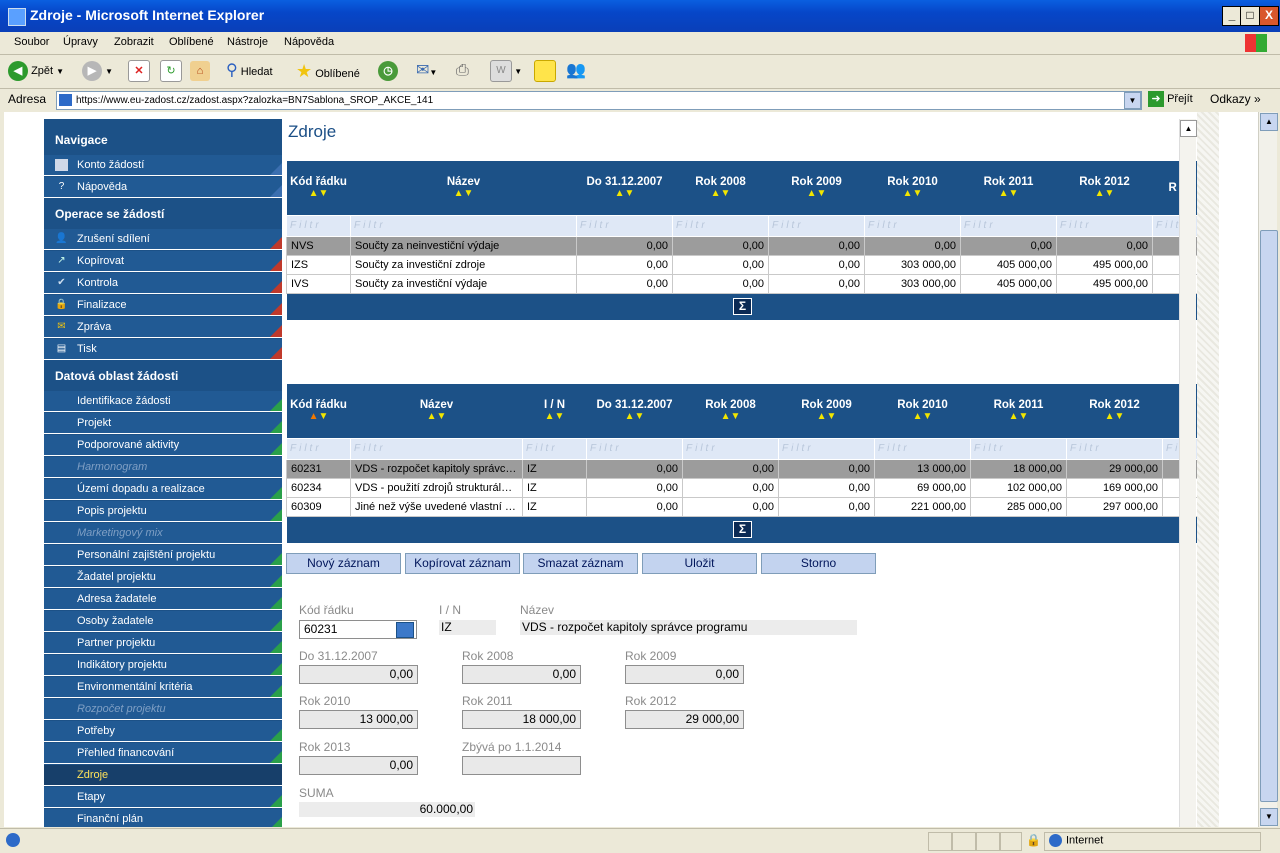 The height and width of the screenshot is (853, 1280). I want to click on window-scrollbar: ▲ ▼, so click(1268, 469).